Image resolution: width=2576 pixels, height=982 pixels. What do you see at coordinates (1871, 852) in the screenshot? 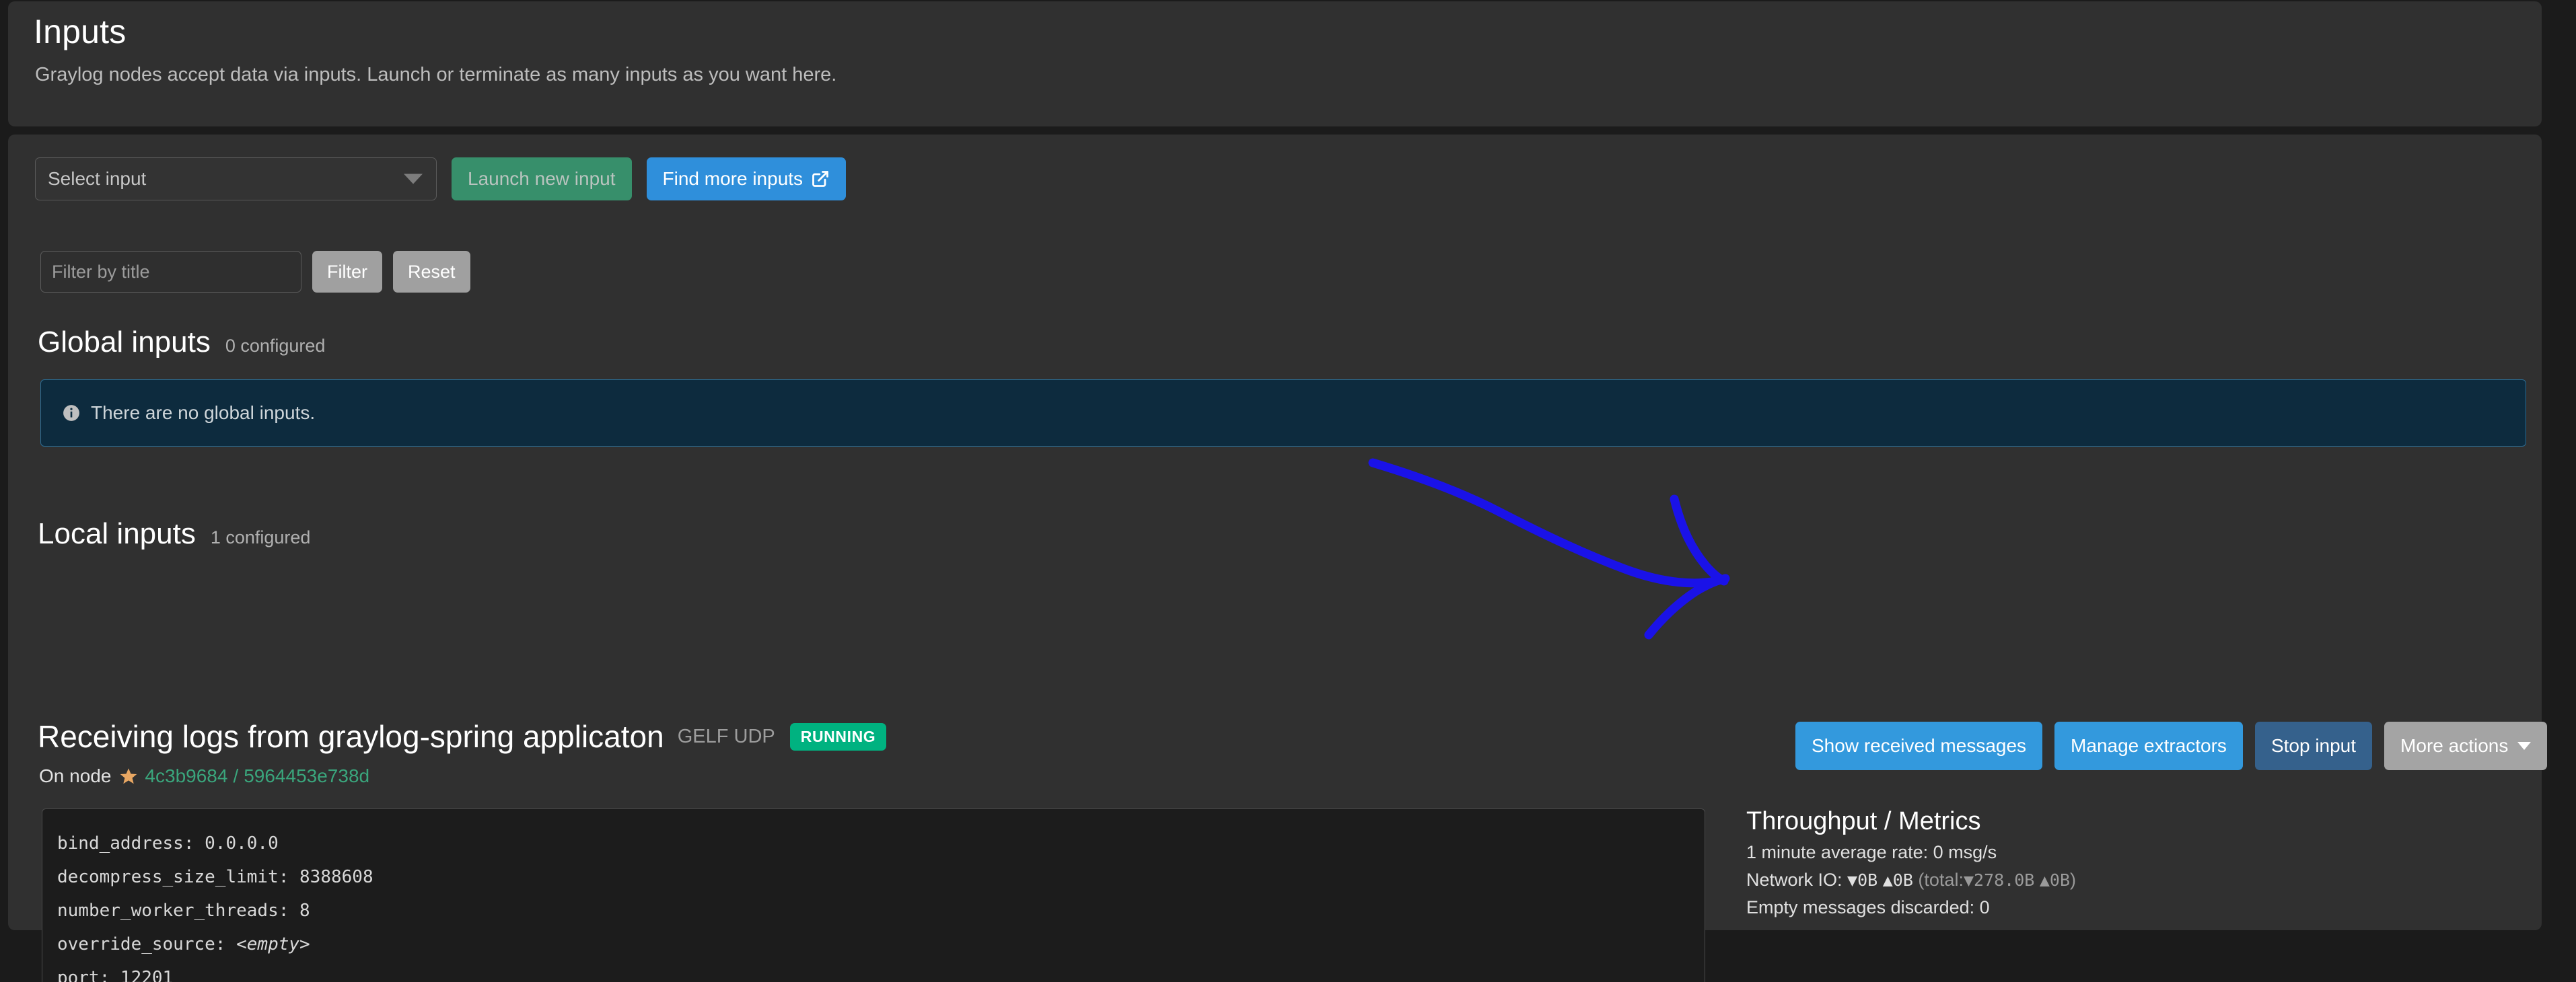
I see `metrics-rate: 1 minute average rate: 0 msg/s` at bounding box center [1871, 852].